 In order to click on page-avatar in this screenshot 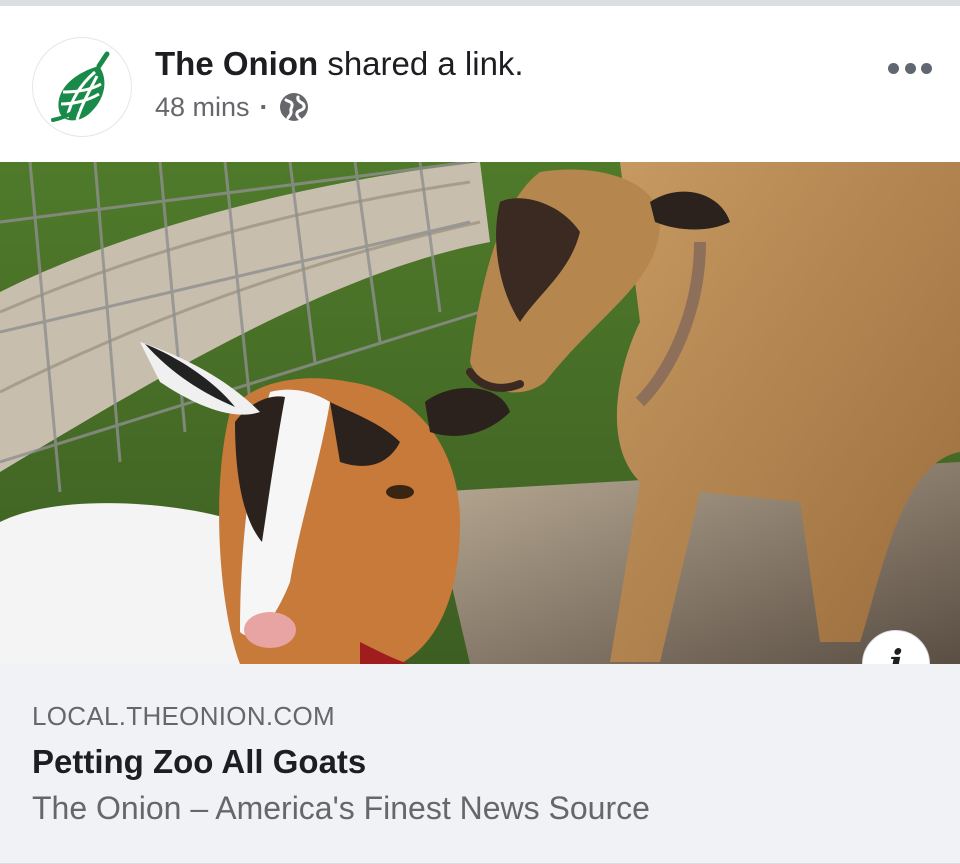, I will do `click(82, 87)`.